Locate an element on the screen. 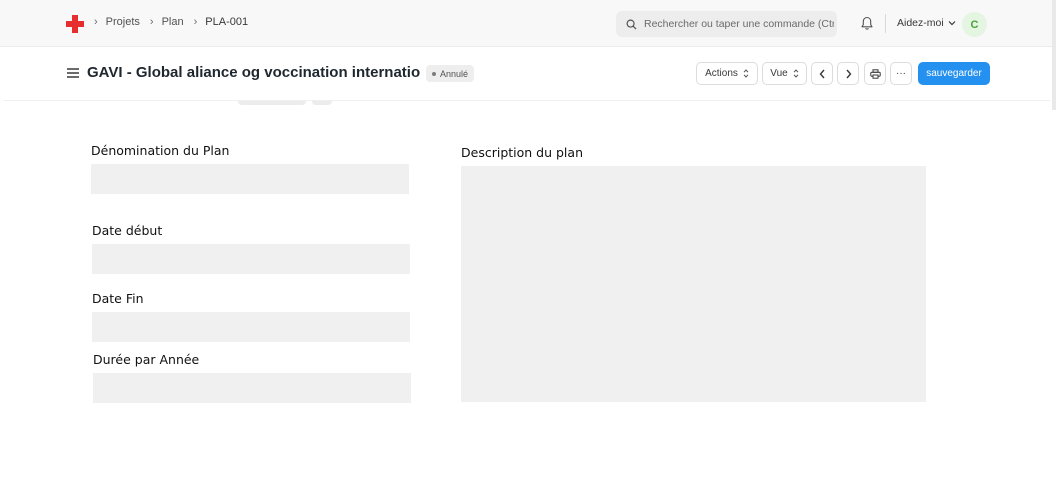  duration-per-year-input is located at coordinates (252, 388).